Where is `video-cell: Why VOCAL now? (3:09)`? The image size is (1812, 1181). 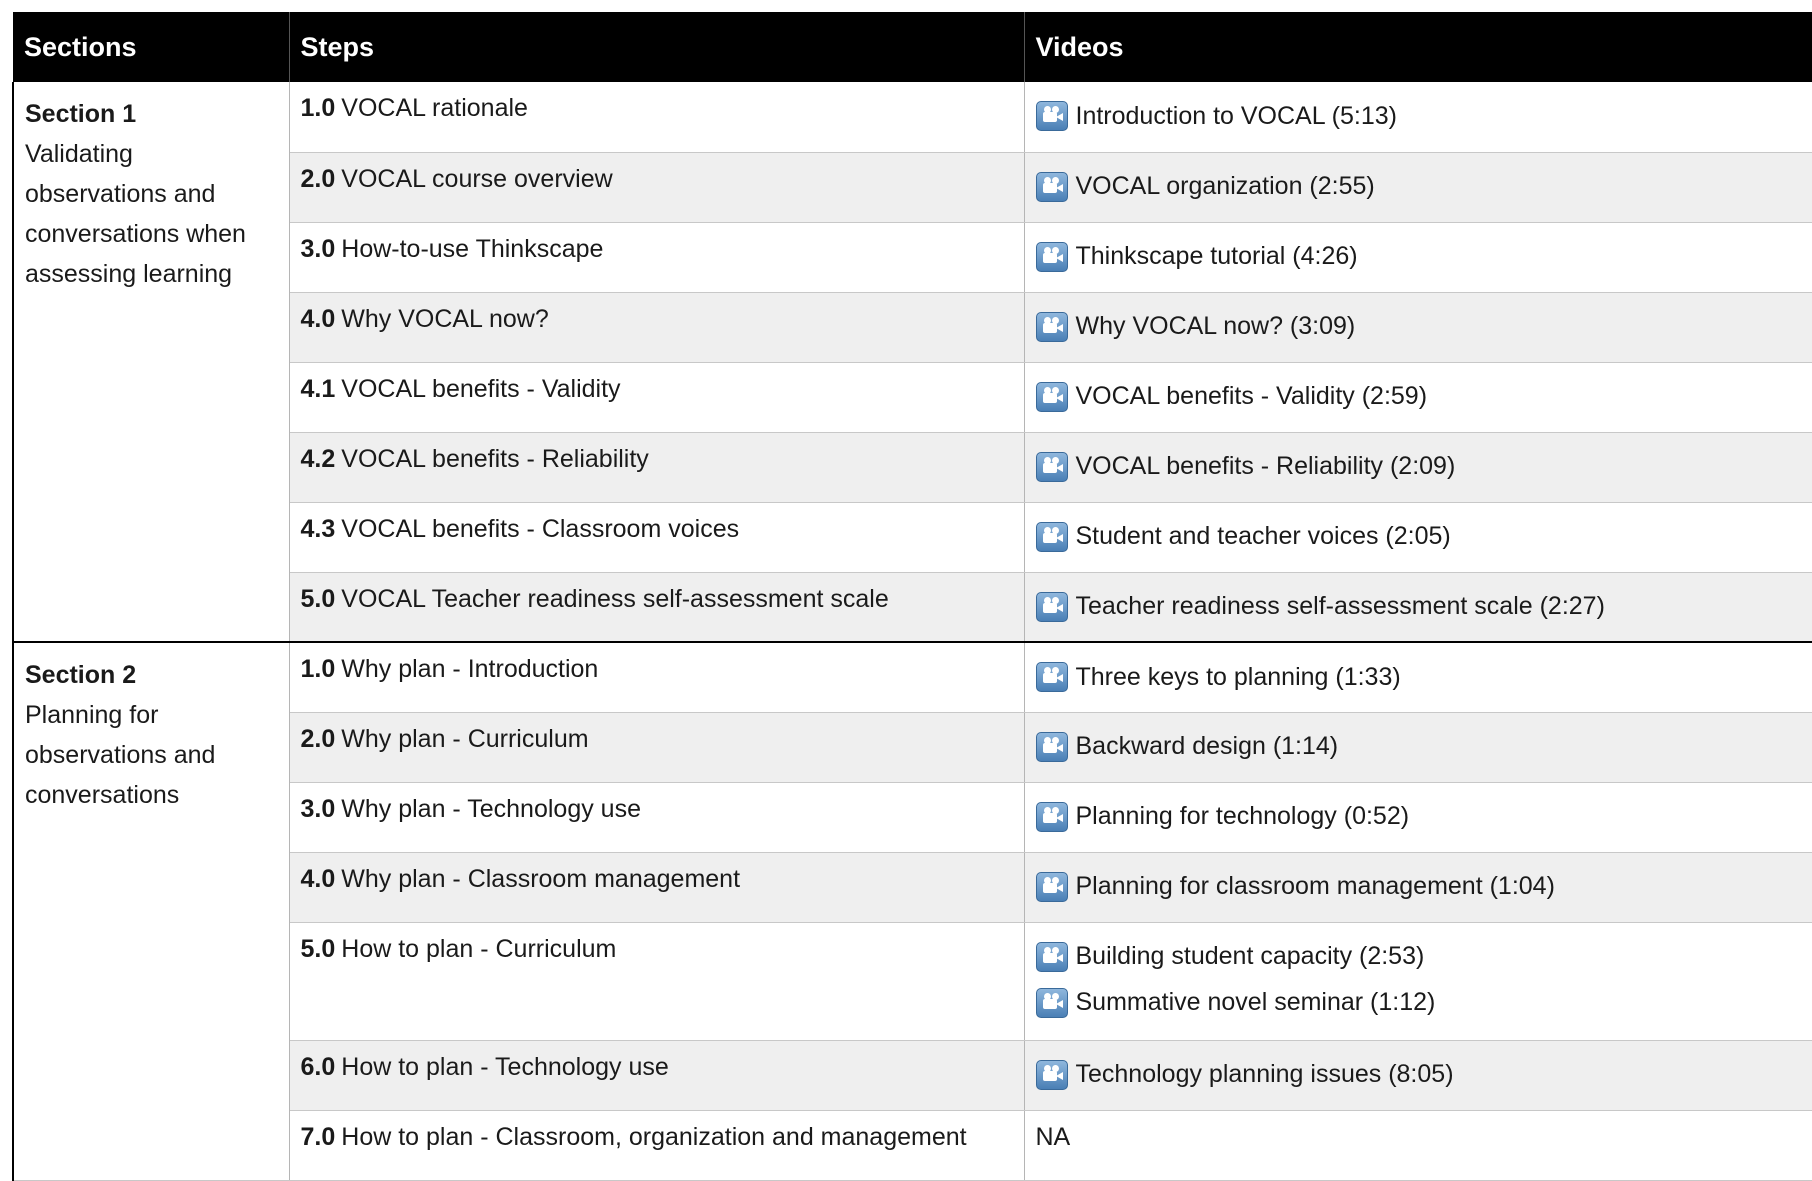 video-cell: Why VOCAL now? (3:09) is located at coordinates (1418, 327).